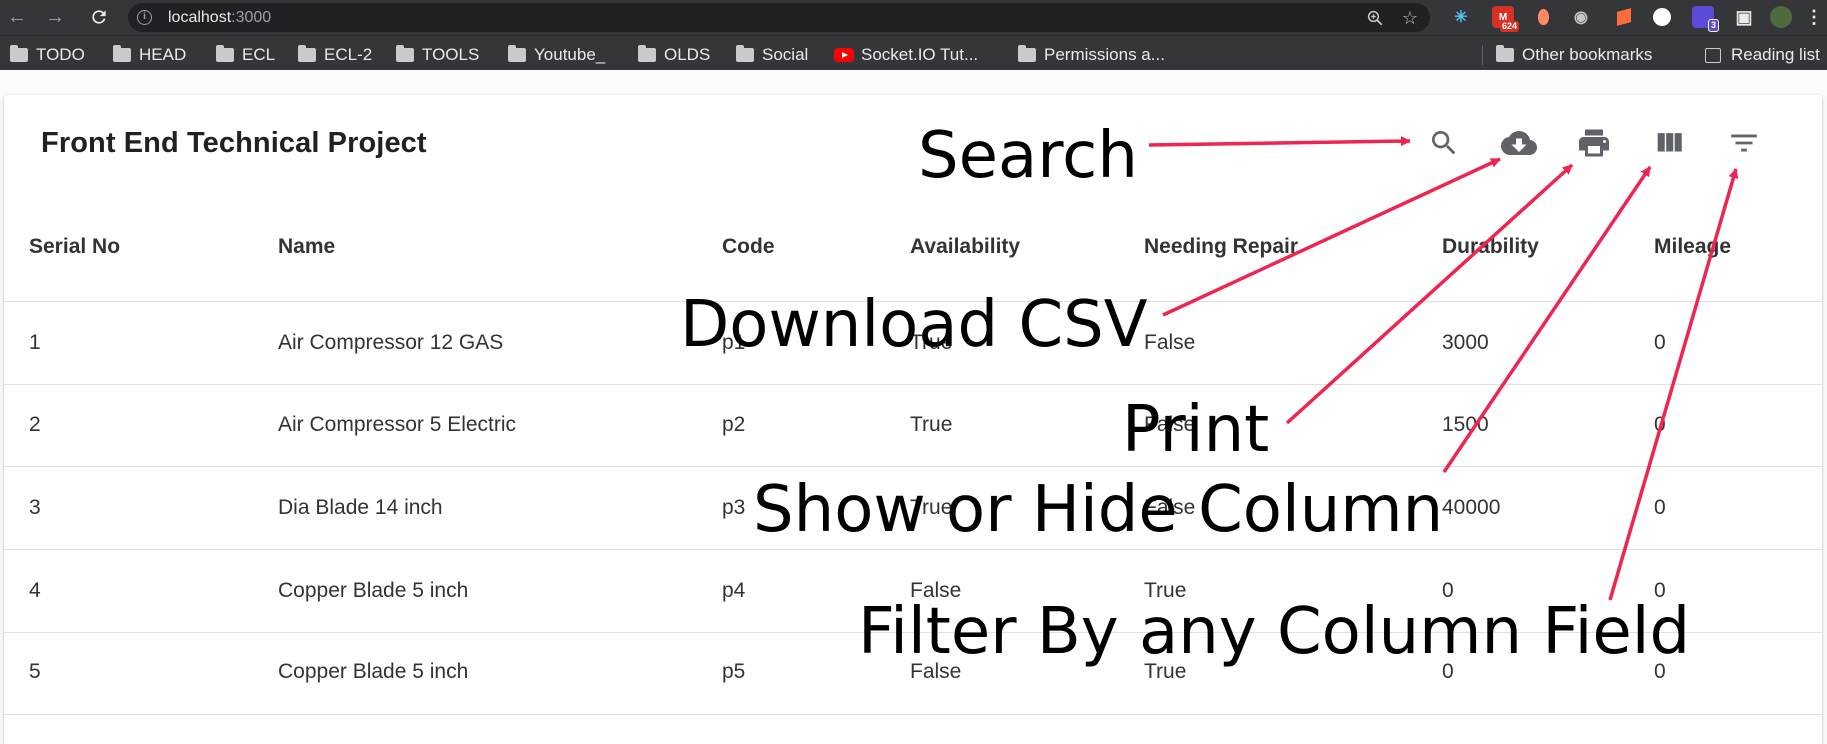 Image resolution: width=1827 pixels, height=744 pixels. What do you see at coordinates (1375, 18) in the screenshot?
I see `zoom-icon` at bounding box center [1375, 18].